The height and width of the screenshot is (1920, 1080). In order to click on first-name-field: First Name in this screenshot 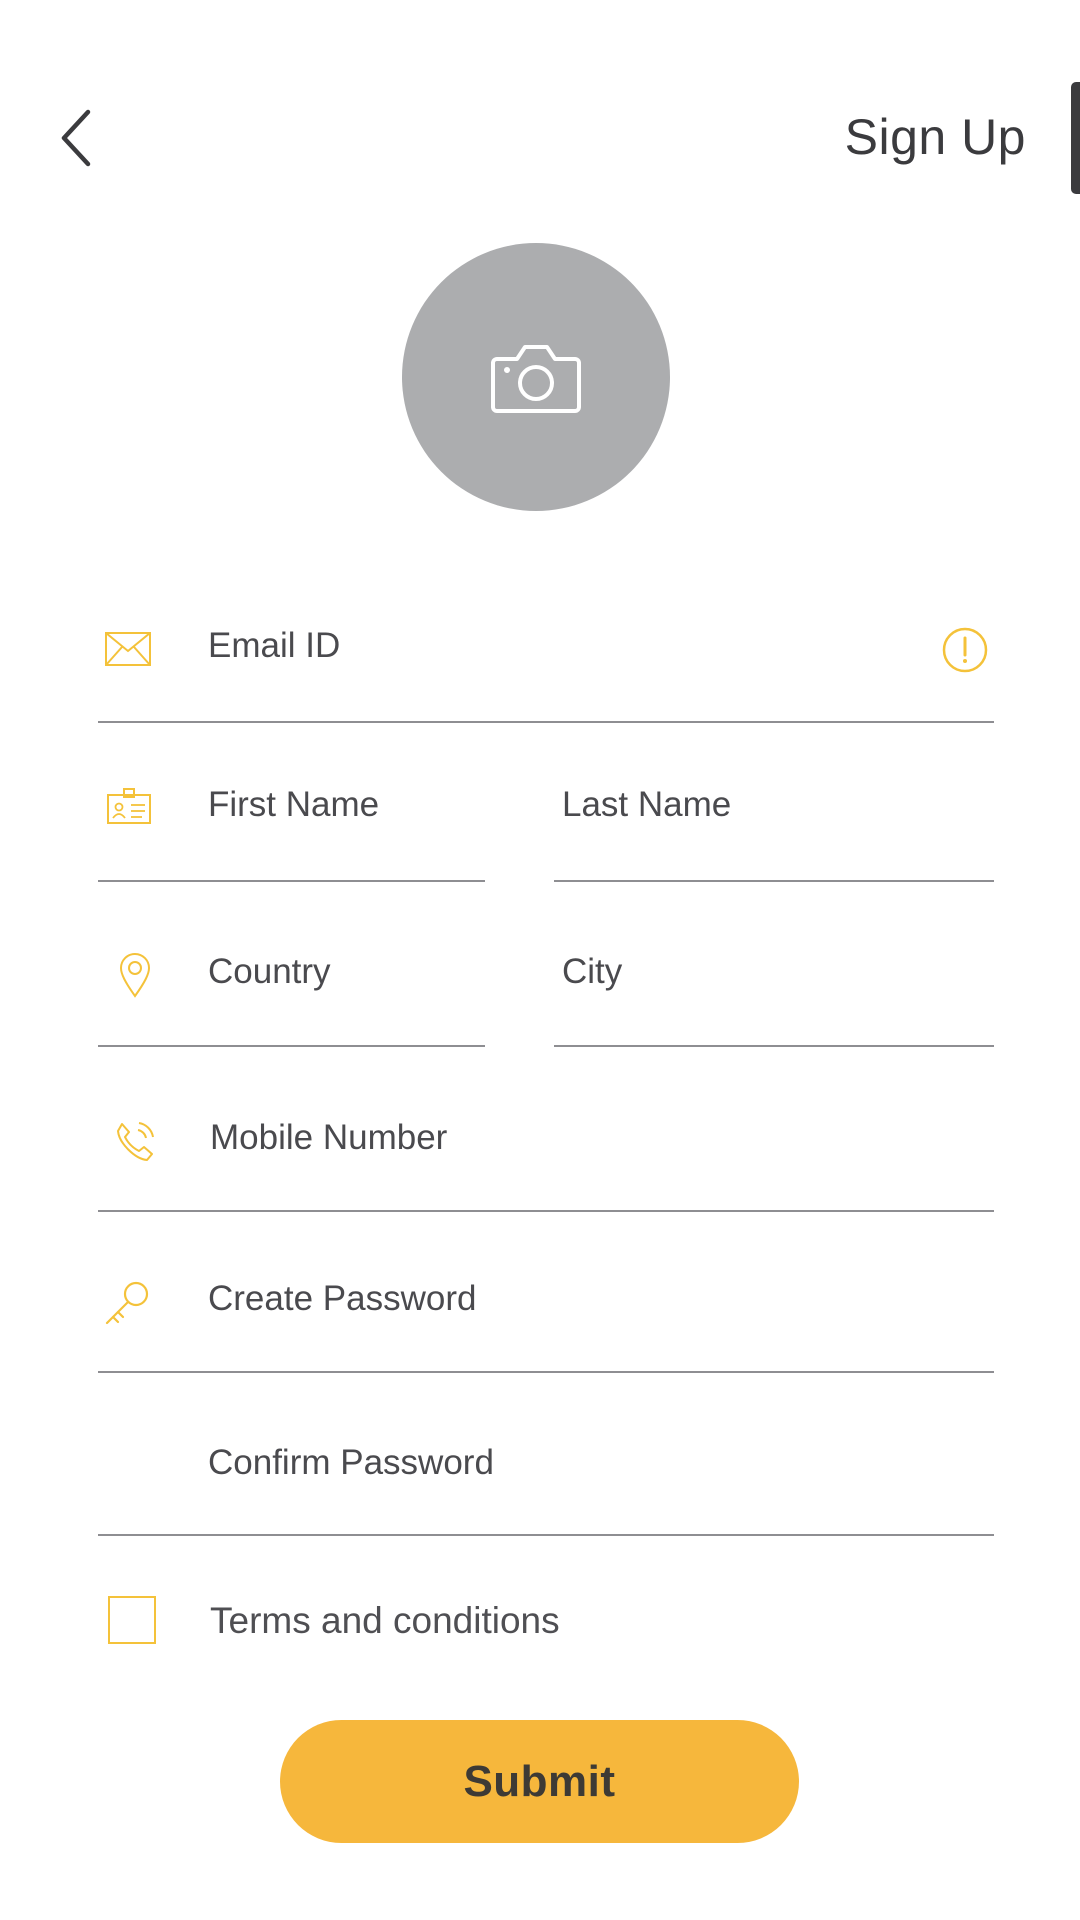, I will do `click(293, 805)`.